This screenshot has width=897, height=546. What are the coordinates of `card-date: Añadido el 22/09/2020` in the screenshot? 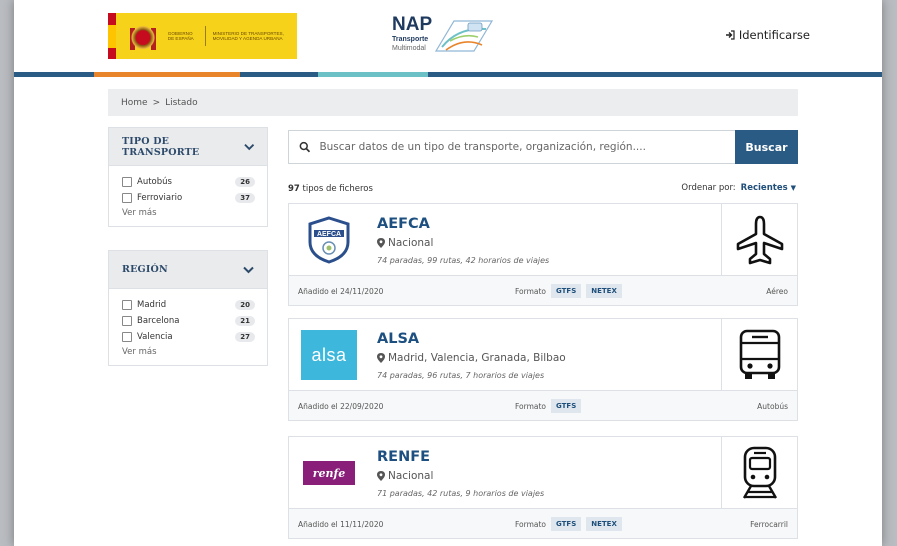 It's located at (341, 406).